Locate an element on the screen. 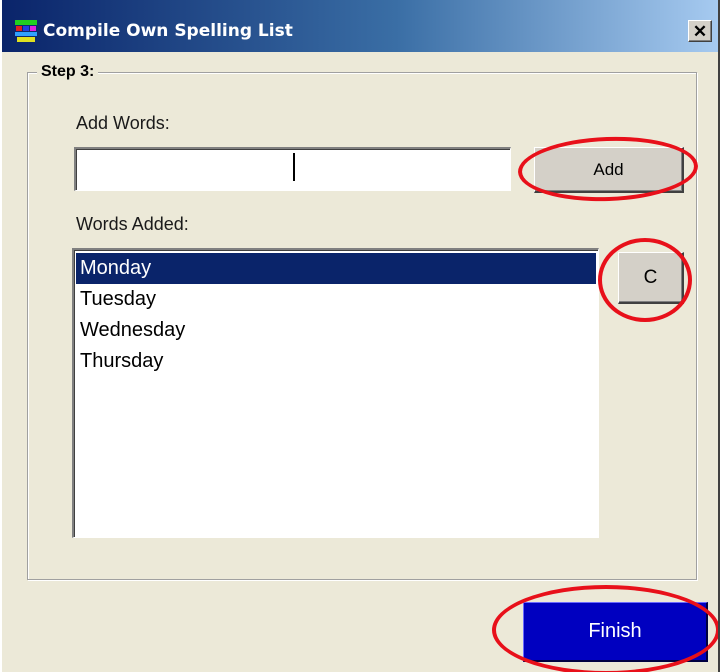  list-item: Monday is located at coordinates (336, 268).